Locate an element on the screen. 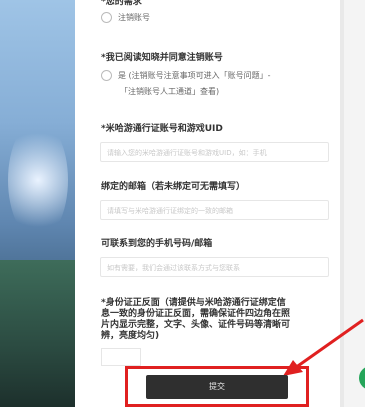  option-agree-yes: 是 (注销账号注意事项可进入「账号问题」- is located at coordinates (186, 76).